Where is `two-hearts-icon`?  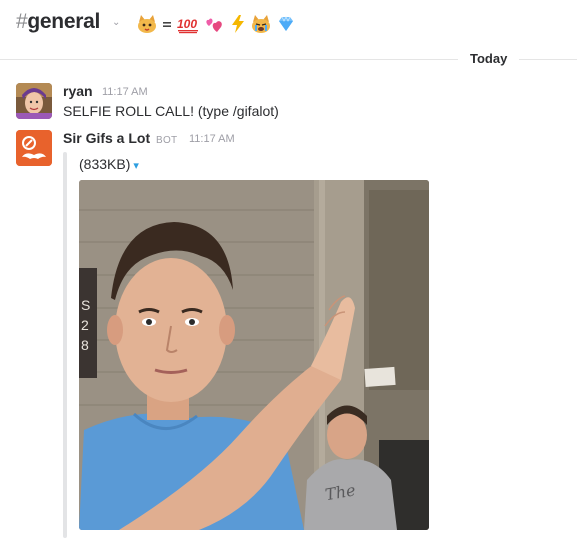 two-hearts-icon is located at coordinates (215, 24).